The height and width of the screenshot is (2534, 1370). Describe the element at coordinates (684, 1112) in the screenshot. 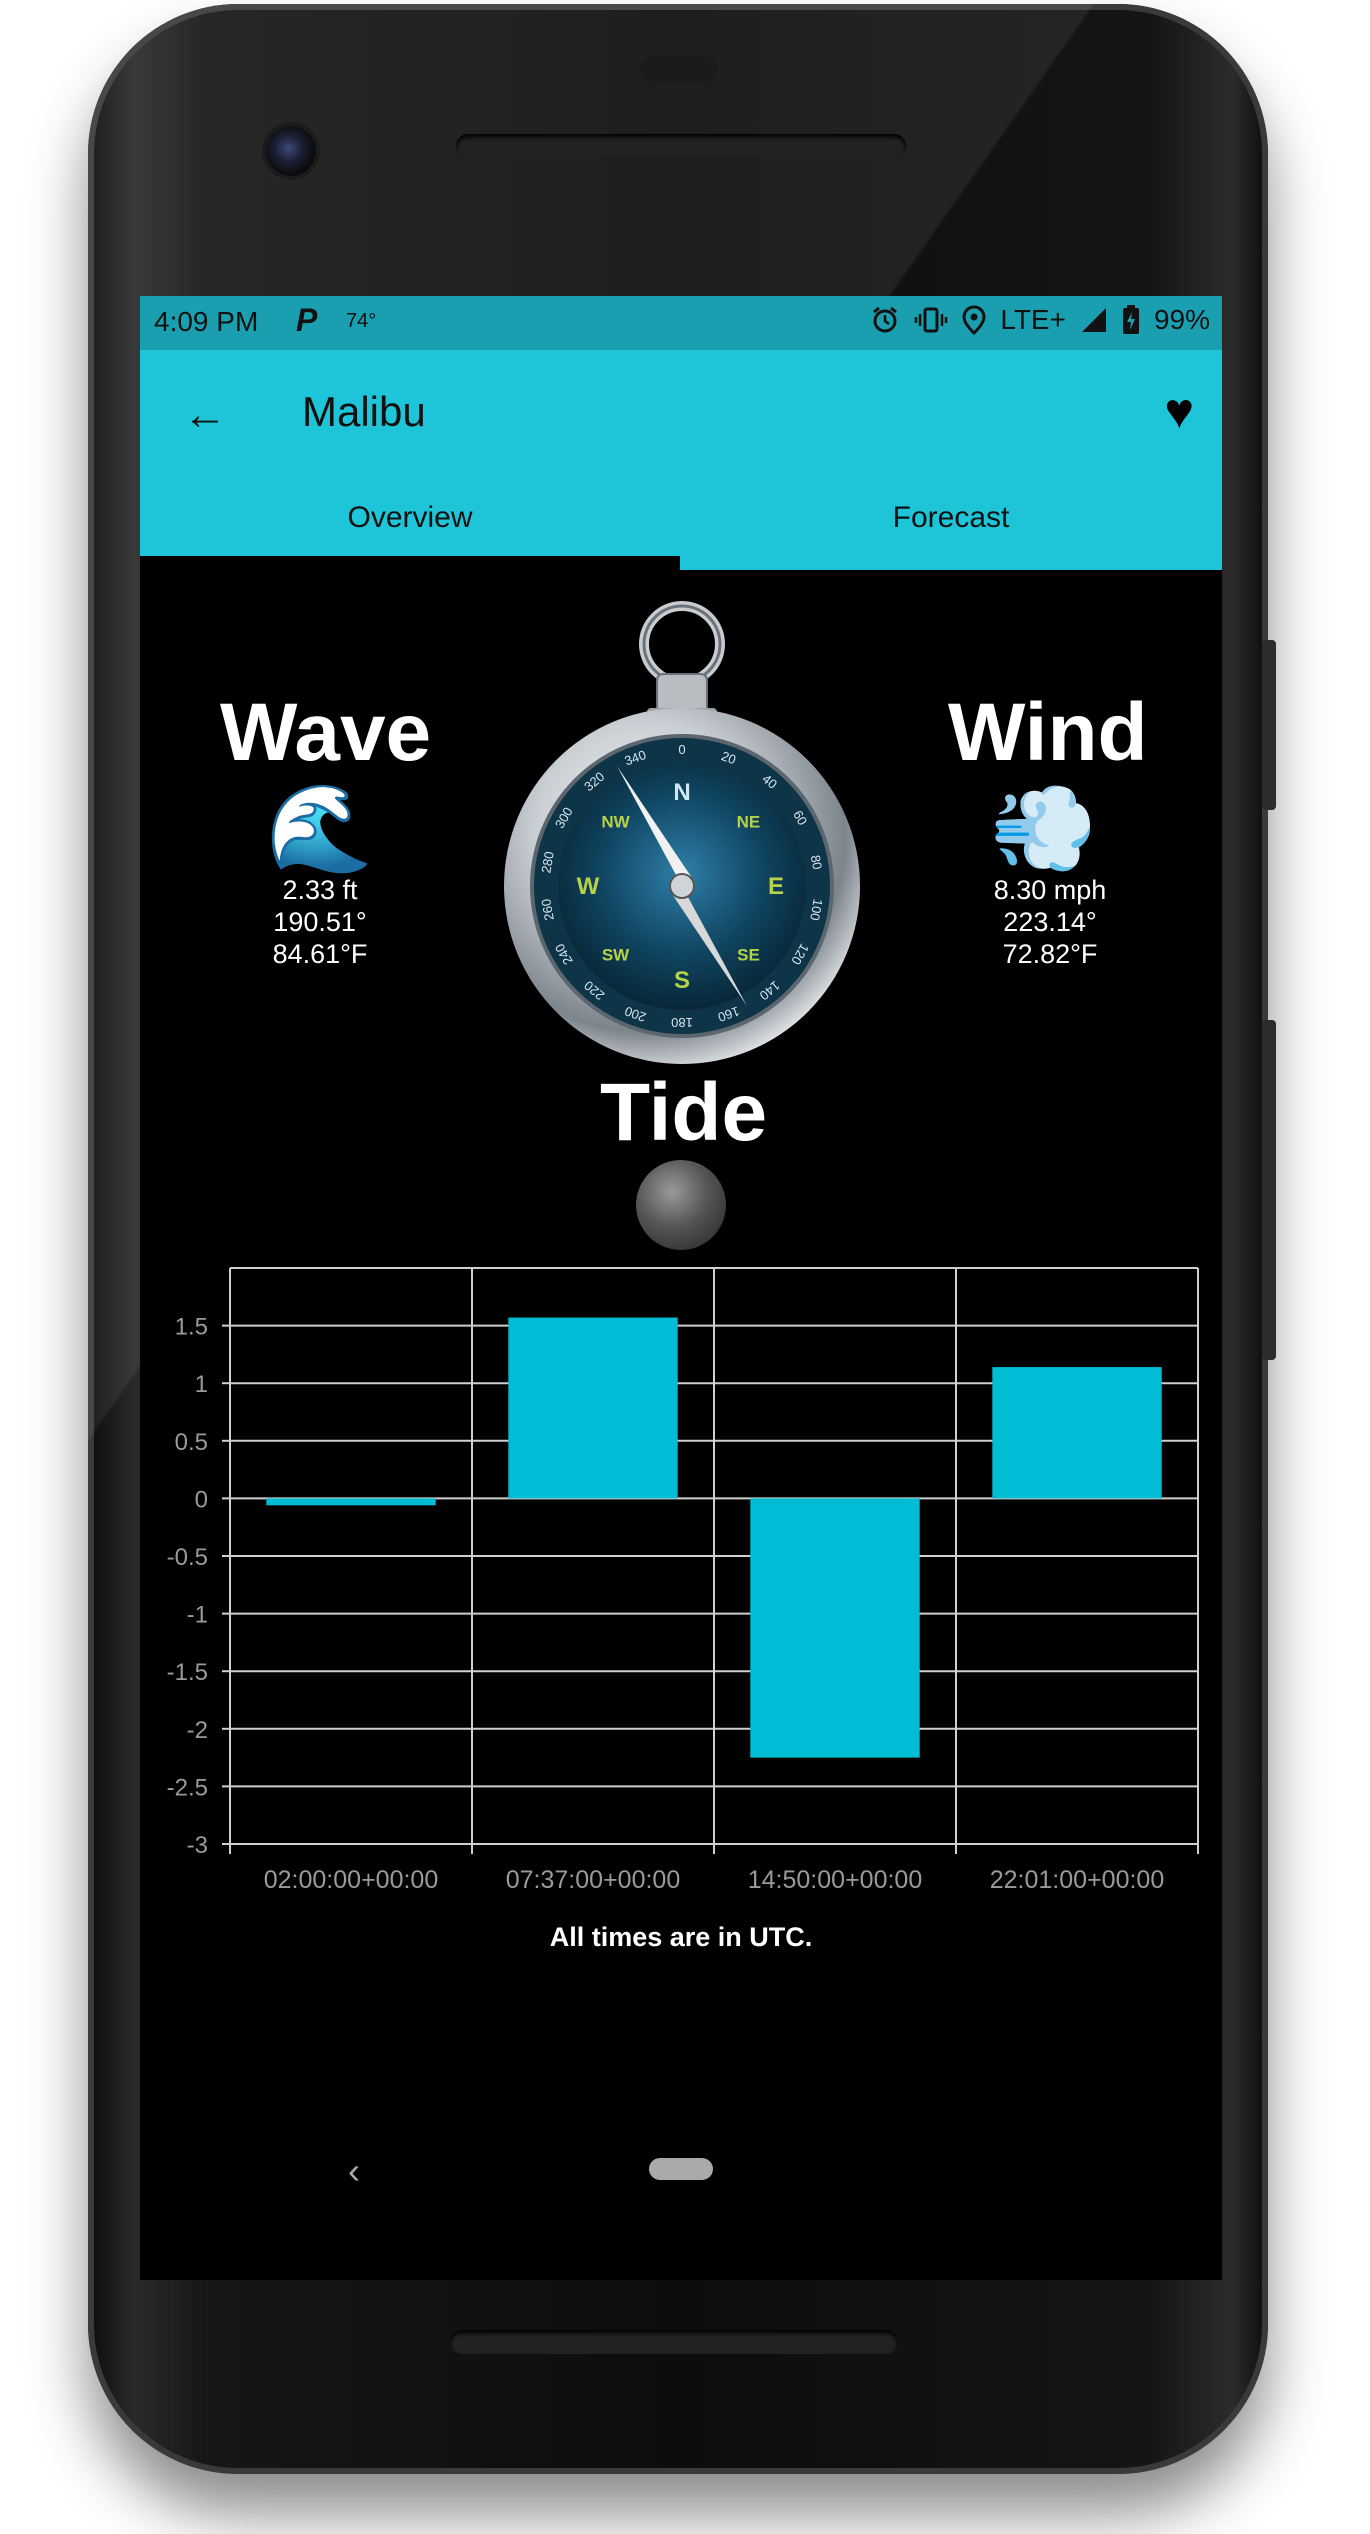

I see `tide-title: Tide` at that location.